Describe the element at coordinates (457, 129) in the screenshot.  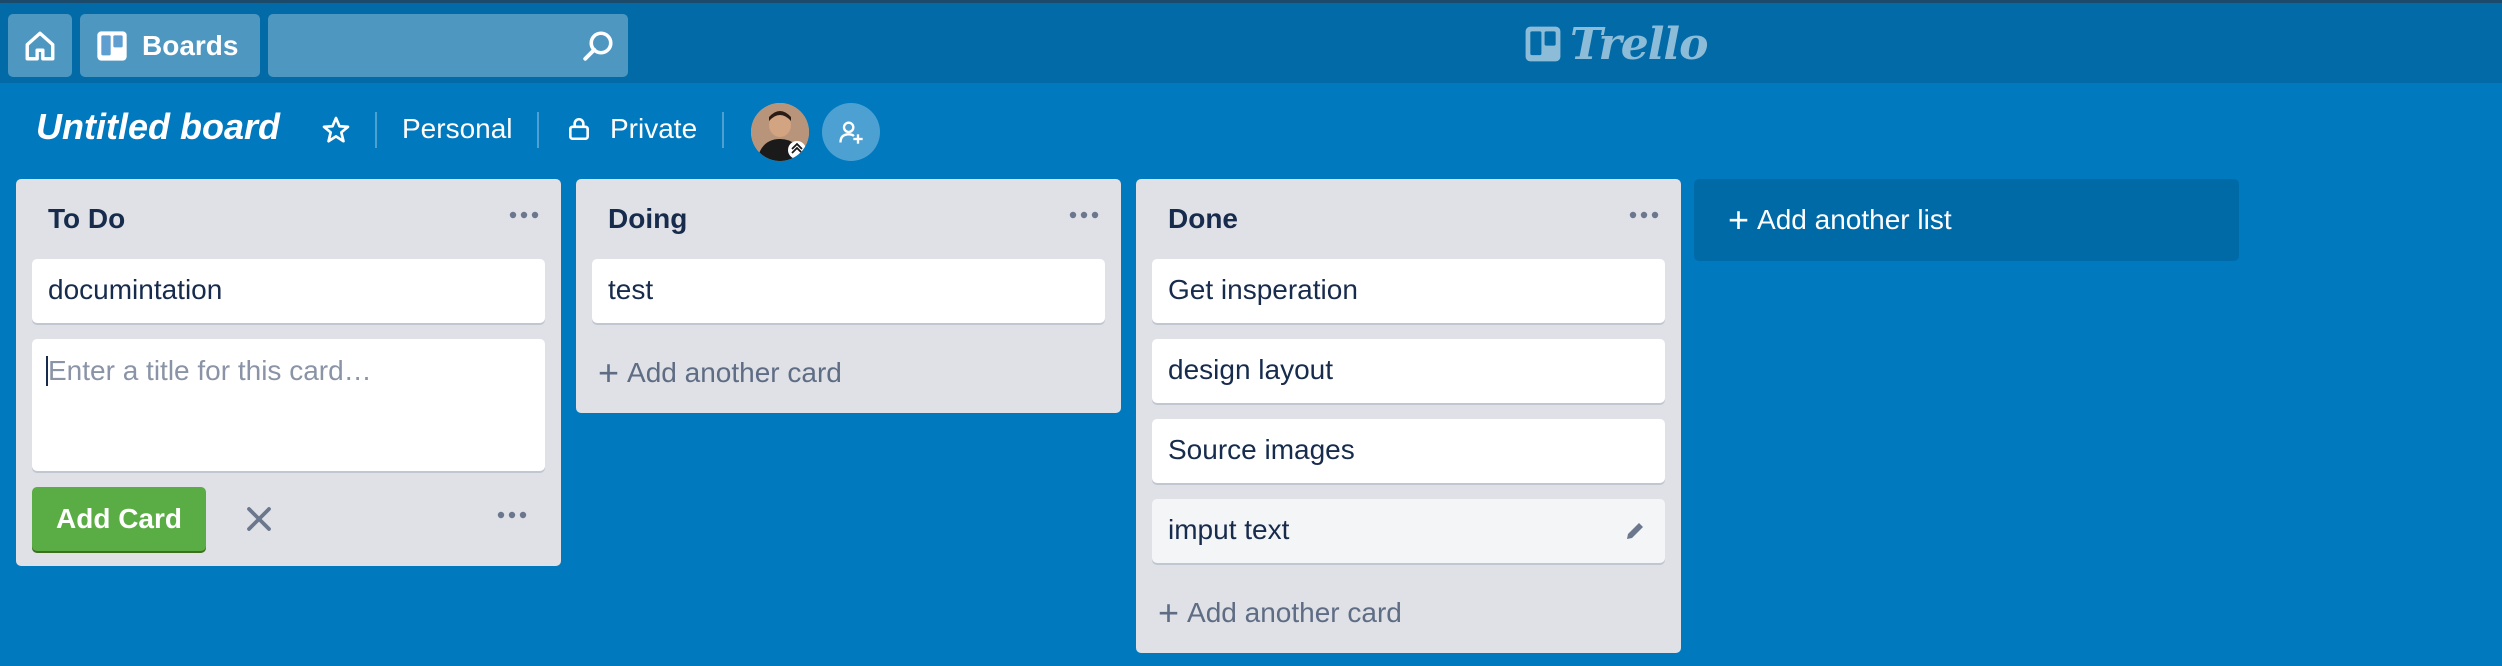
I see `team-button: Personal` at that location.